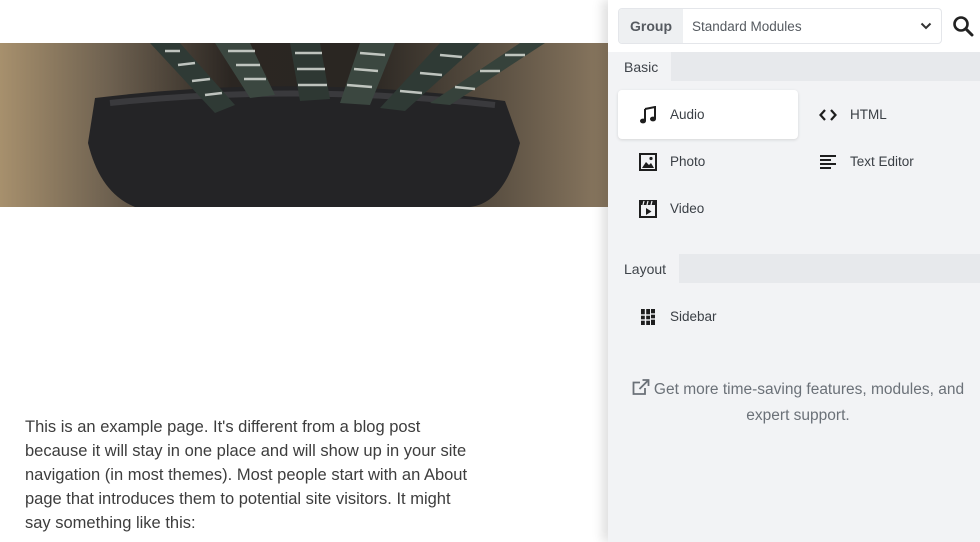 The height and width of the screenshot is (542, 980). Describe the element at coordinates (708, 208) in the screenshot. I see `module-video: Video` at that location.